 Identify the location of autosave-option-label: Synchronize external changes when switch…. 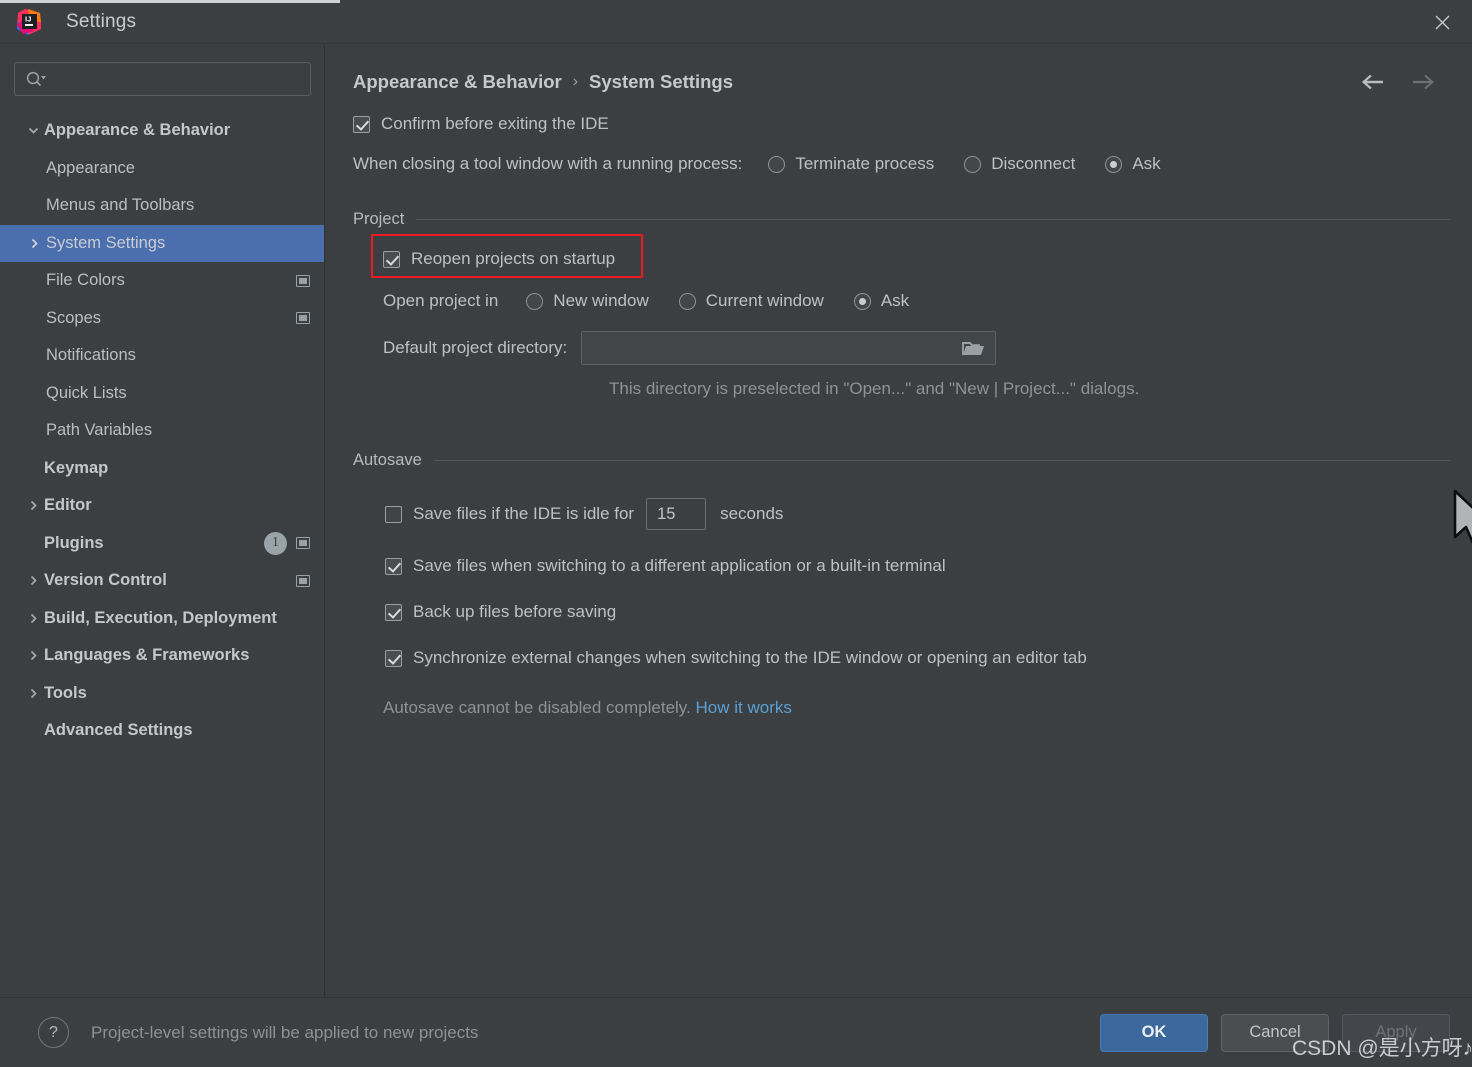
(750, 657).